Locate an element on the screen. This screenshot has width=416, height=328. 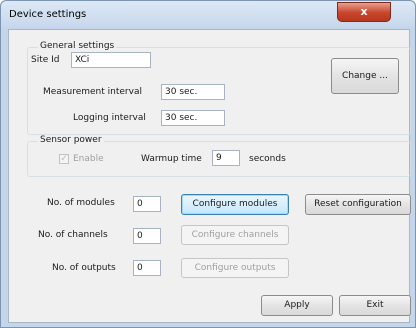
apply-button: Apply is located at coordinates (297, 305).